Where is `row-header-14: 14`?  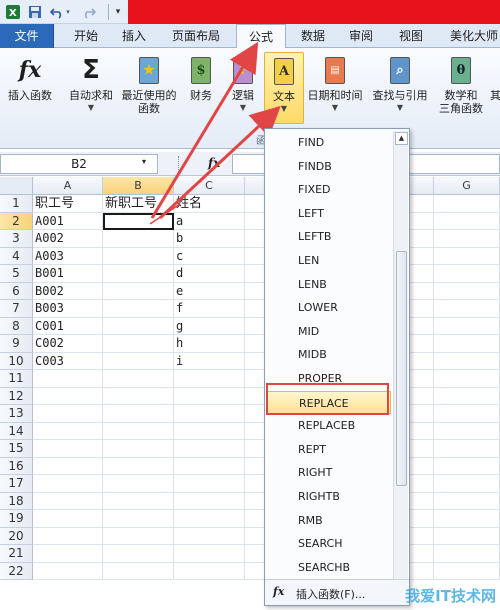 row-header-14: 14 is located at coordinates (16, 431).